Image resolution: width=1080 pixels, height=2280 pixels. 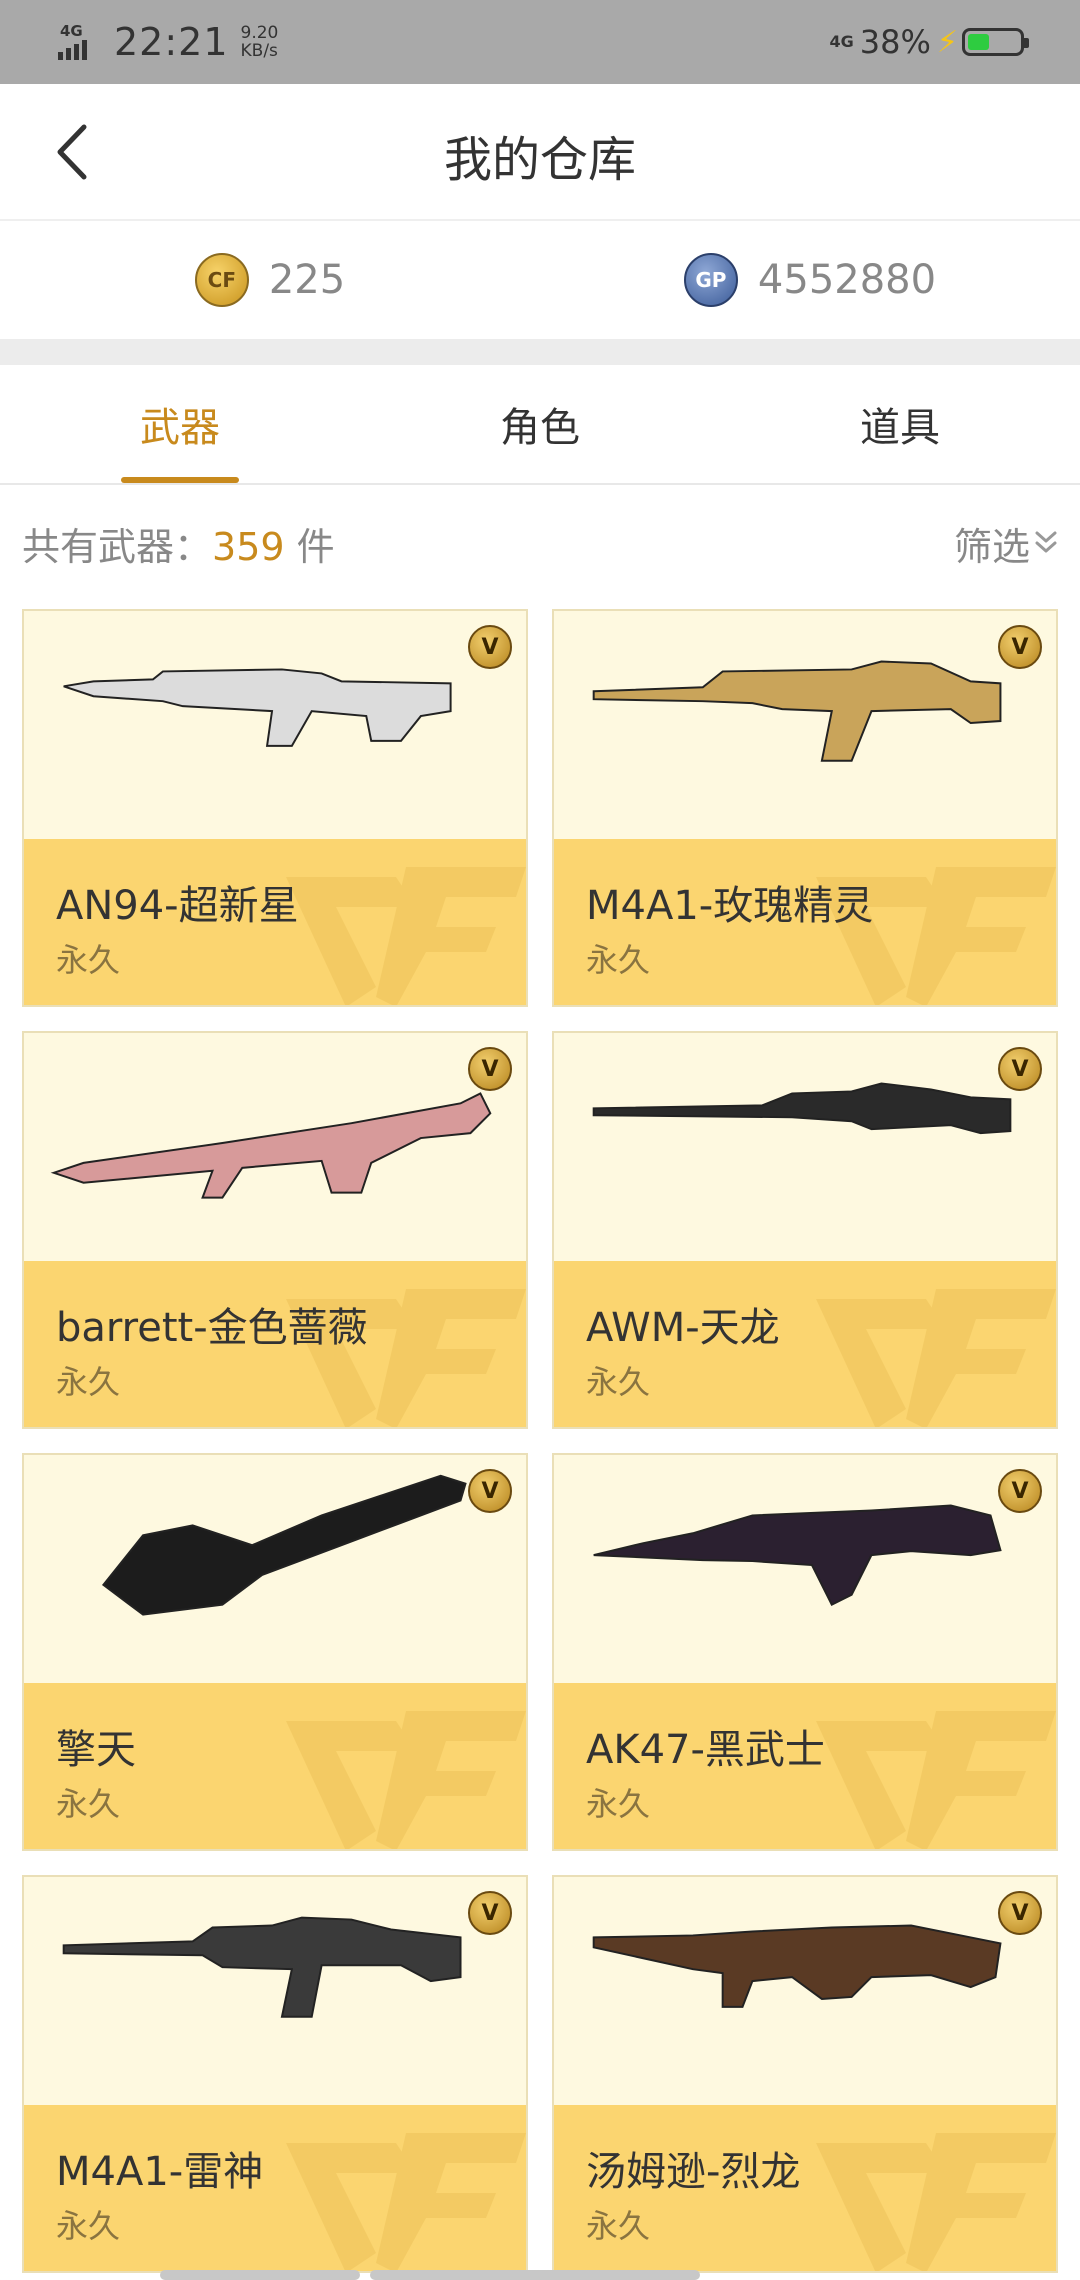 I want to click on cf-balance-value: 225, so click(x=307, y=280).